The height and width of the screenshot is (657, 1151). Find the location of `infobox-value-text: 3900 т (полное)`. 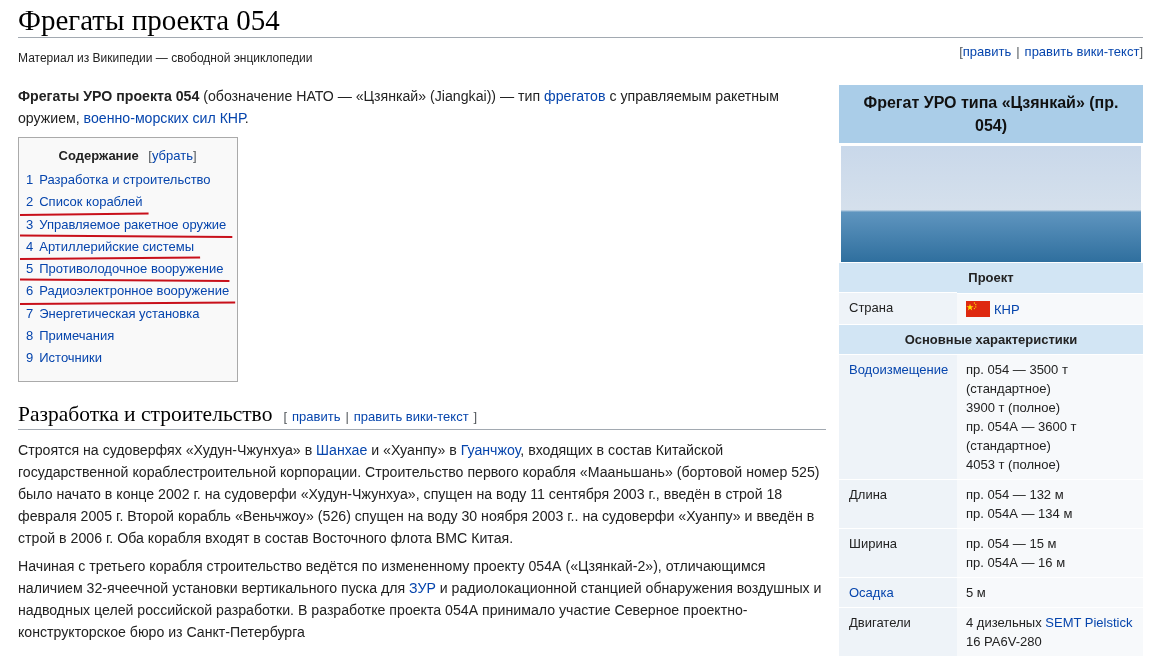

infobox-value-text: 3900 т (полное) is located at coordinates (1013, 407).